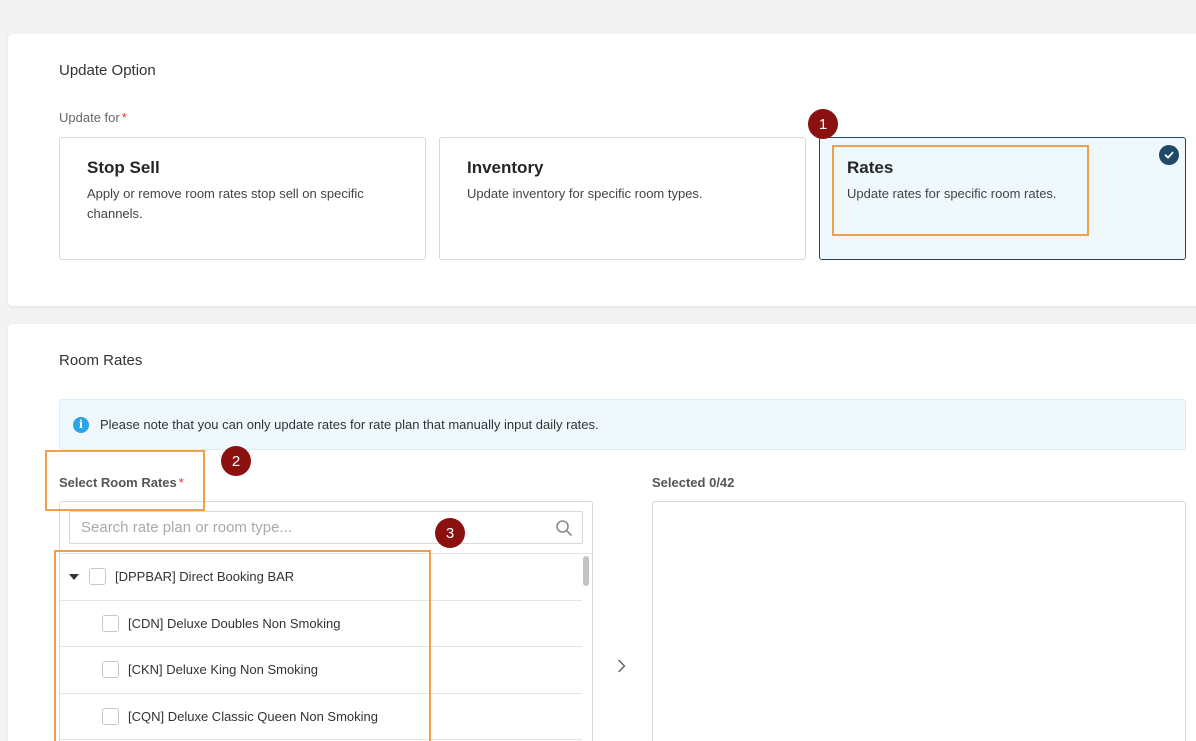 The height and width of the screenshot is (741, 1196). I want to click on update-for-label: Update for *, so click(93, 117).